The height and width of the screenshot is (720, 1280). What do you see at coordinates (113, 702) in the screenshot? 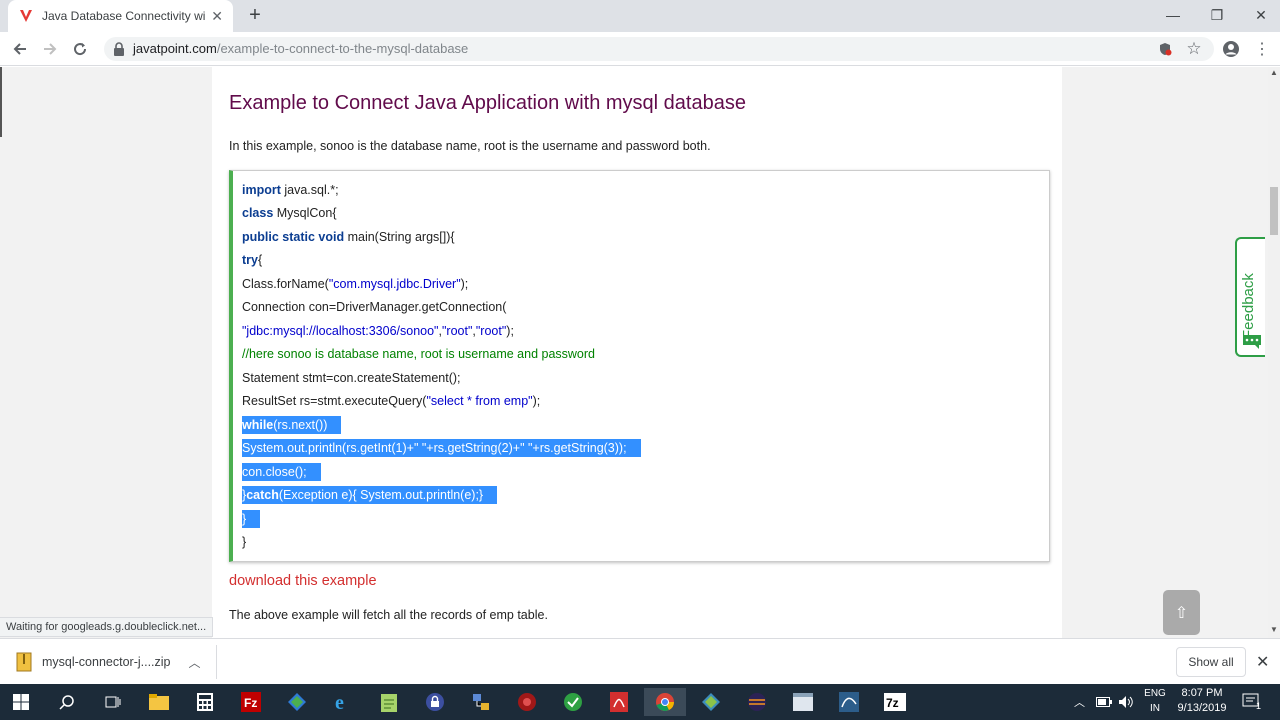
I see `task-view-icon` at bounding box center [113, 702].